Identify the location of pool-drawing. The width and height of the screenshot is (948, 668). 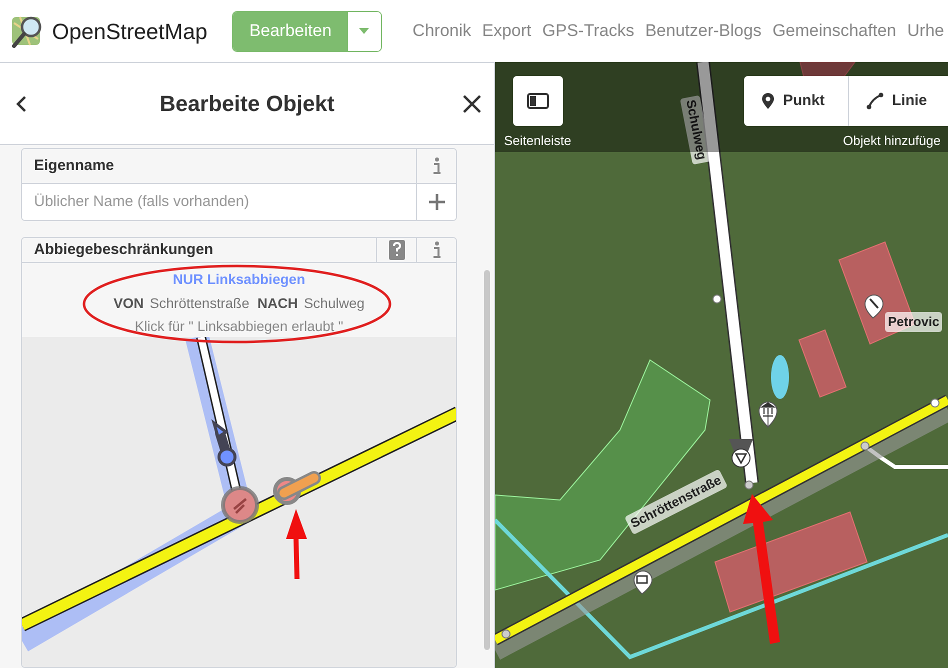
(780, 377).